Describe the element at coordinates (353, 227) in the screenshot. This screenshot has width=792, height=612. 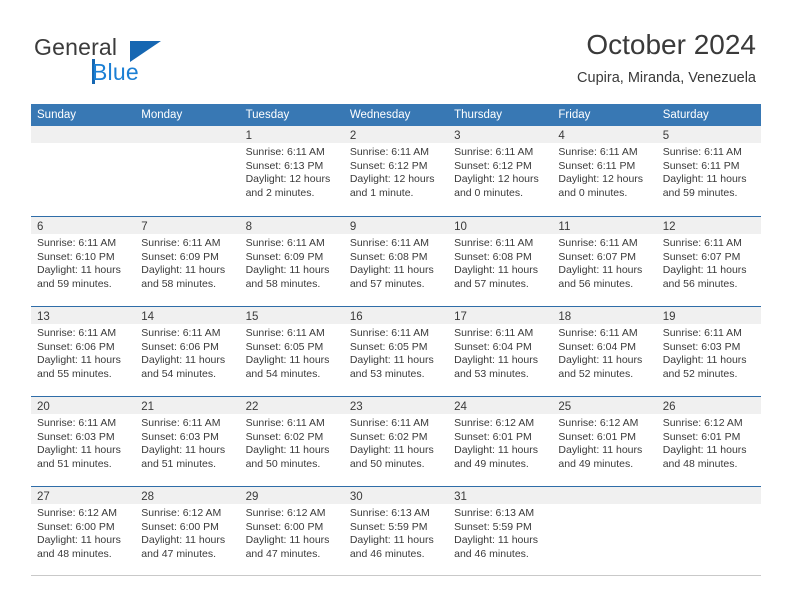
I see `day-number: 9` at that location.